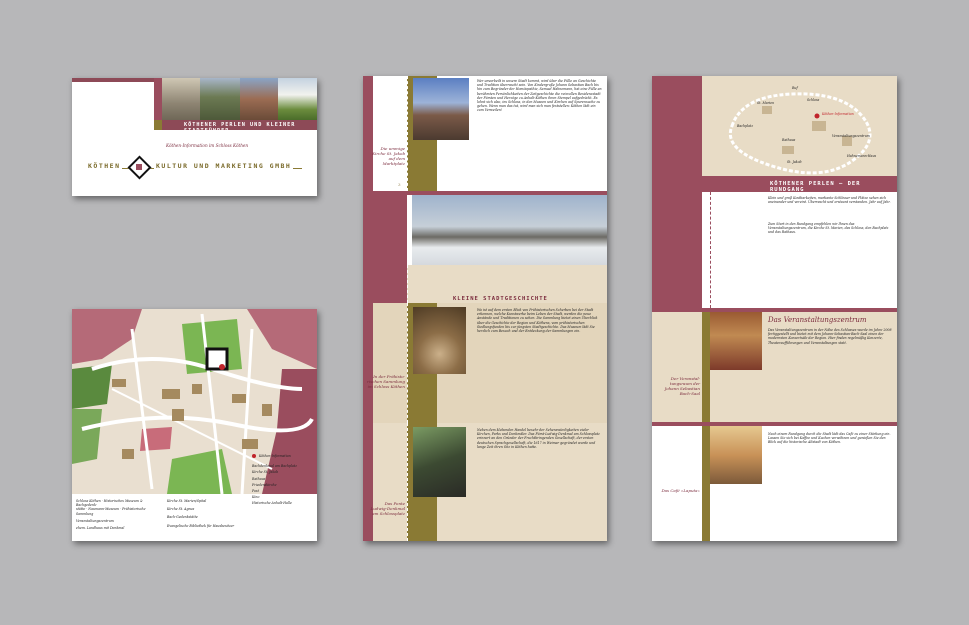 The width and height of the screenshot is (969, 625). I want to click on legend-item: Veranstaltungszentrum, so click(95, 520).